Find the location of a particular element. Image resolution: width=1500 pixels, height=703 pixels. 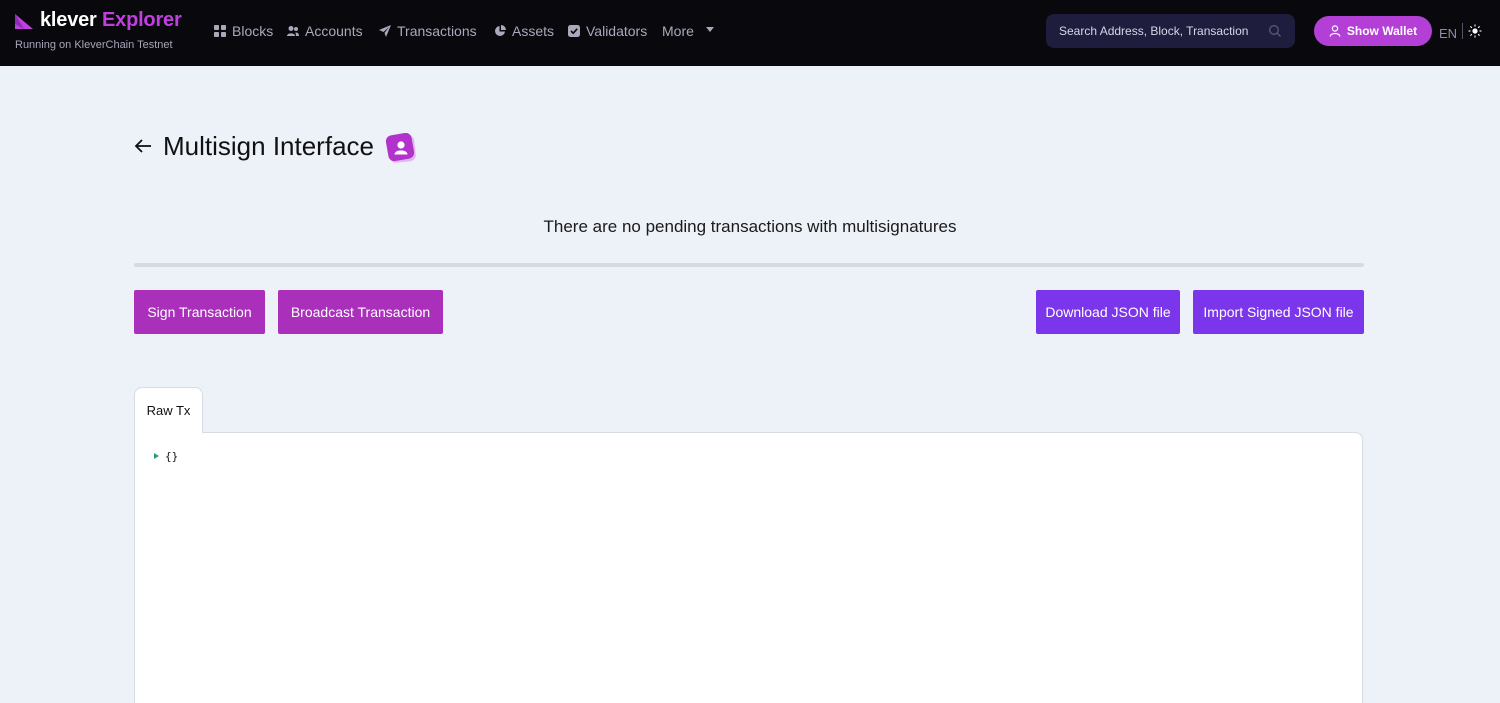

chevron-down-icon is located at coordinates (710, 29).